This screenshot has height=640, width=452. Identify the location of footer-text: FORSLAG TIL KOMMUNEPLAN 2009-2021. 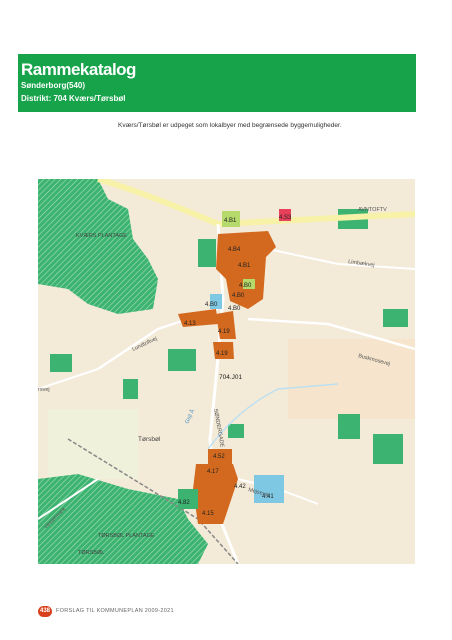
(115, 611).